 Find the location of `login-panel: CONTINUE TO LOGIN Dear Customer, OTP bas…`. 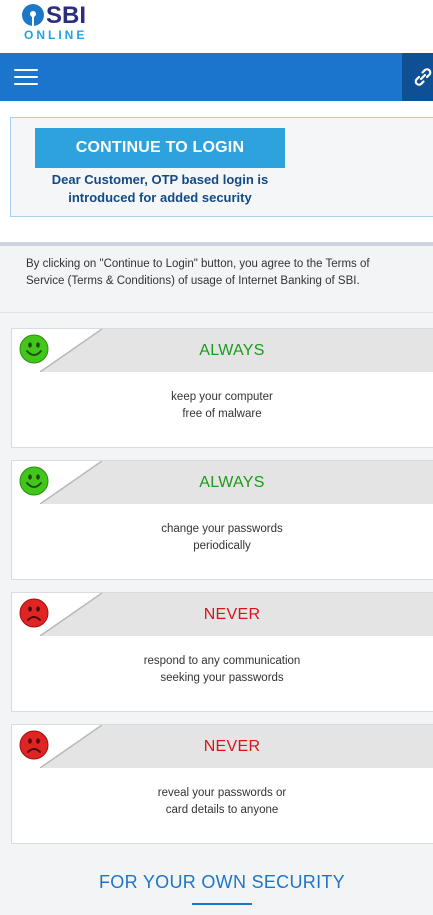

login-panel: CONTINUE TO LOGIN Dear Customer, OTP bas… is located at coordinates (221, 167).